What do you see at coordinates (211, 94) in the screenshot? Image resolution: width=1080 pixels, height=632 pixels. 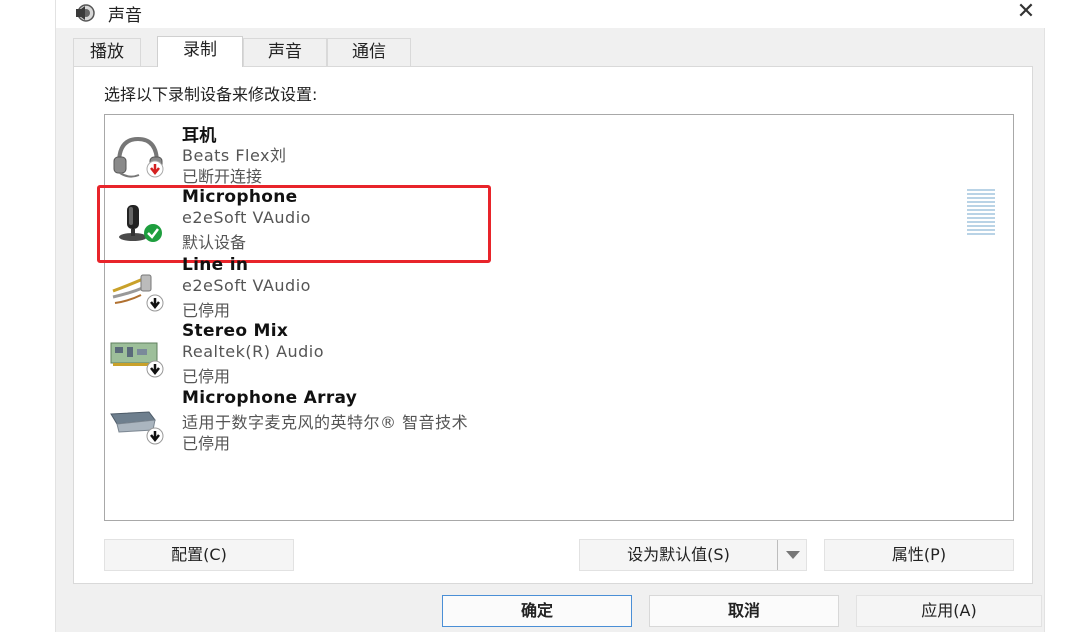 I see `instruction-text: 选择以下录制设备来修改设置:` at bounding box center [211, 94].